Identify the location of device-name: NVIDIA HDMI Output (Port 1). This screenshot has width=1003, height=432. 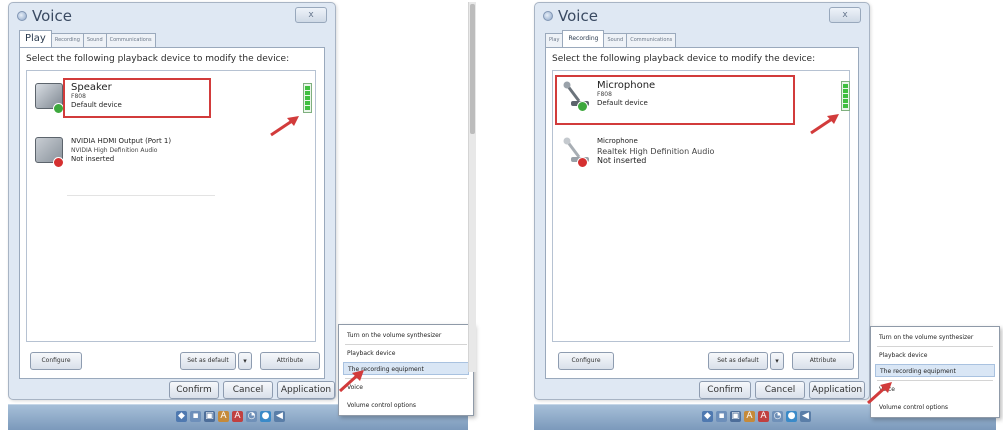
(121, 141).